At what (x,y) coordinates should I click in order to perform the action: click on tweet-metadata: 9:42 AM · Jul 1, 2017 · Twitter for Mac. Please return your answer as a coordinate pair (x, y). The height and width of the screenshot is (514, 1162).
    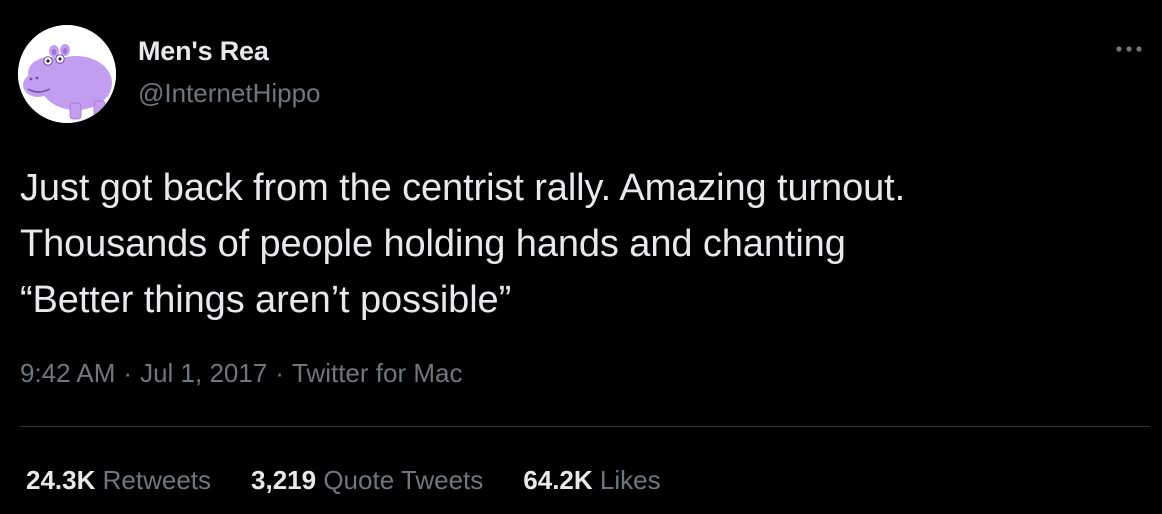
    Looking at the image, I should click on (241, 373).